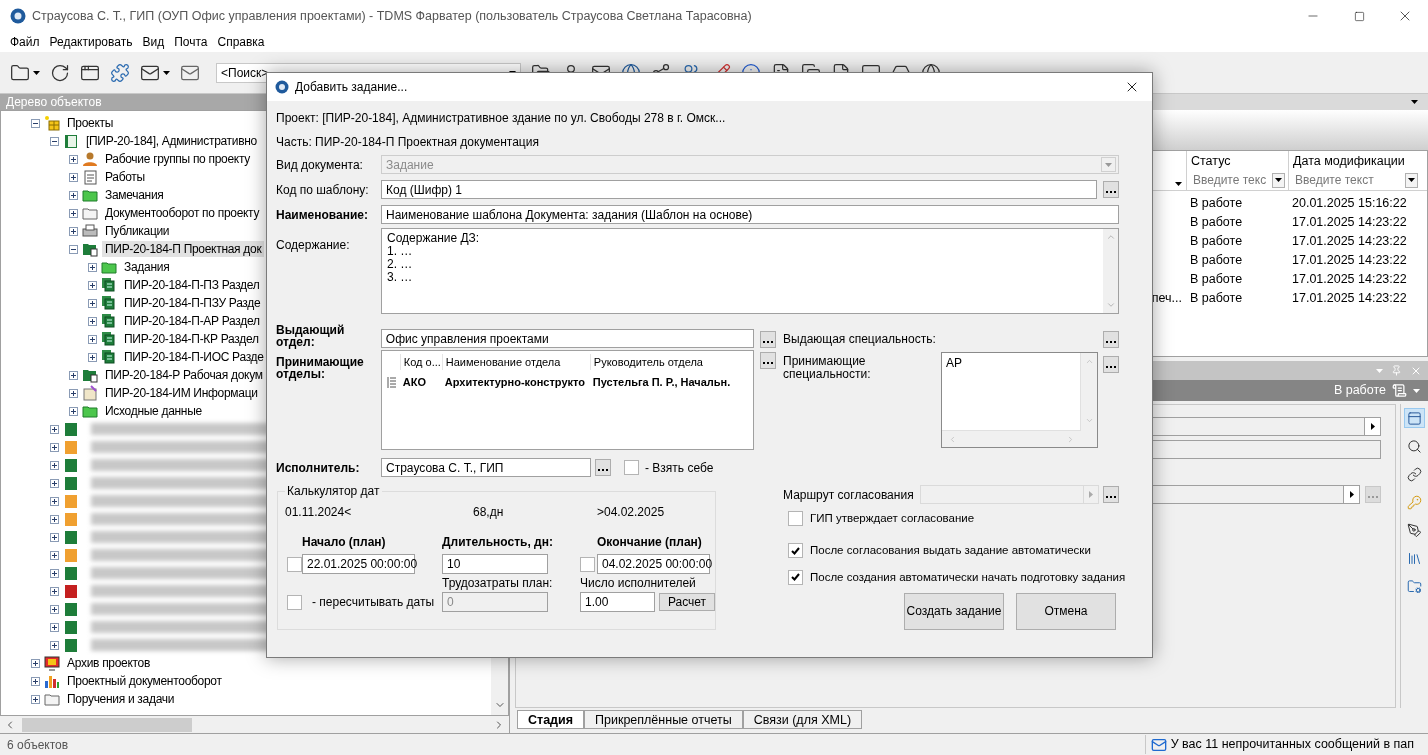 This screenshot has height=755, width=1428. I want to click on filter-field: Введите текс, so click(1237, 180).